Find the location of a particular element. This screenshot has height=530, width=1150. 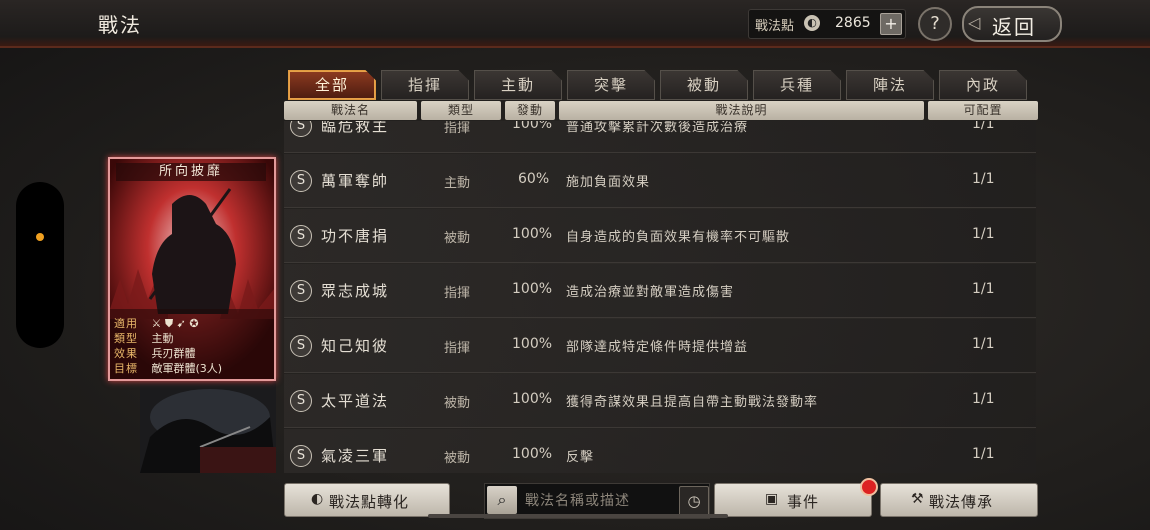

coin-icon: ◐ is located at coordinates (318, 499).